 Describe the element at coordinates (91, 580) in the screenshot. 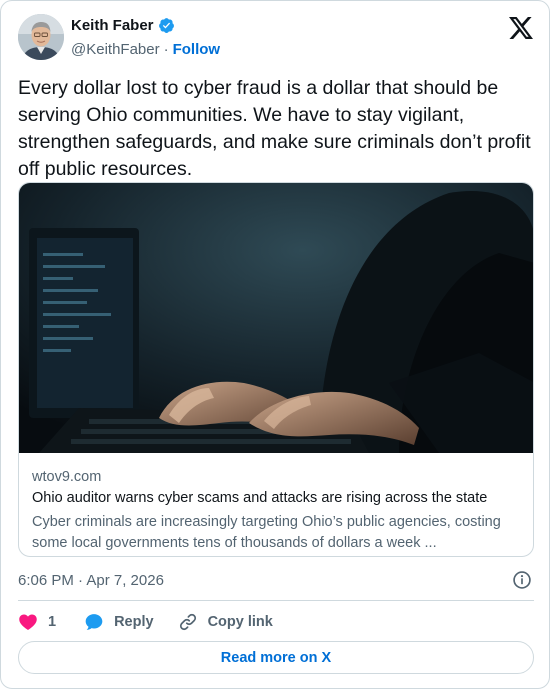

I see `tweet-timestamp: 6:06 PM · Apr 7, 2026` at that location.